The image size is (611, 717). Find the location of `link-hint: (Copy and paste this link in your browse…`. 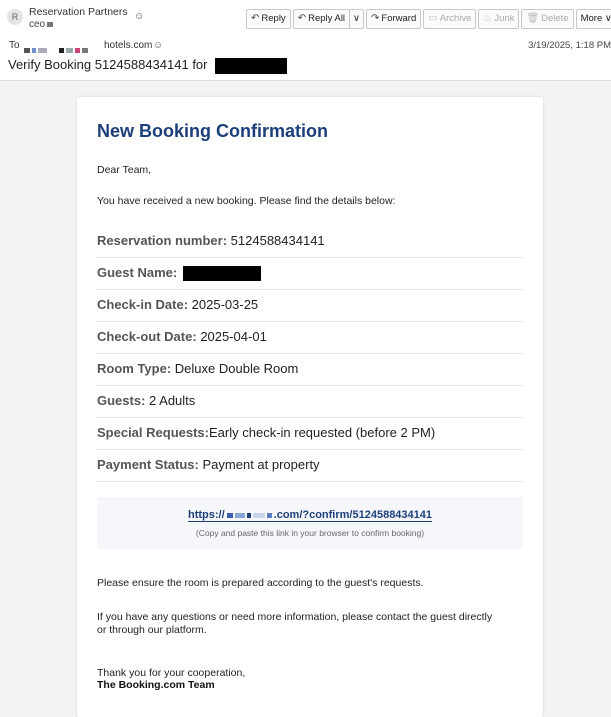

link-hint: (Copy and paste this link in your browse… is located at coordinates (310, 533).